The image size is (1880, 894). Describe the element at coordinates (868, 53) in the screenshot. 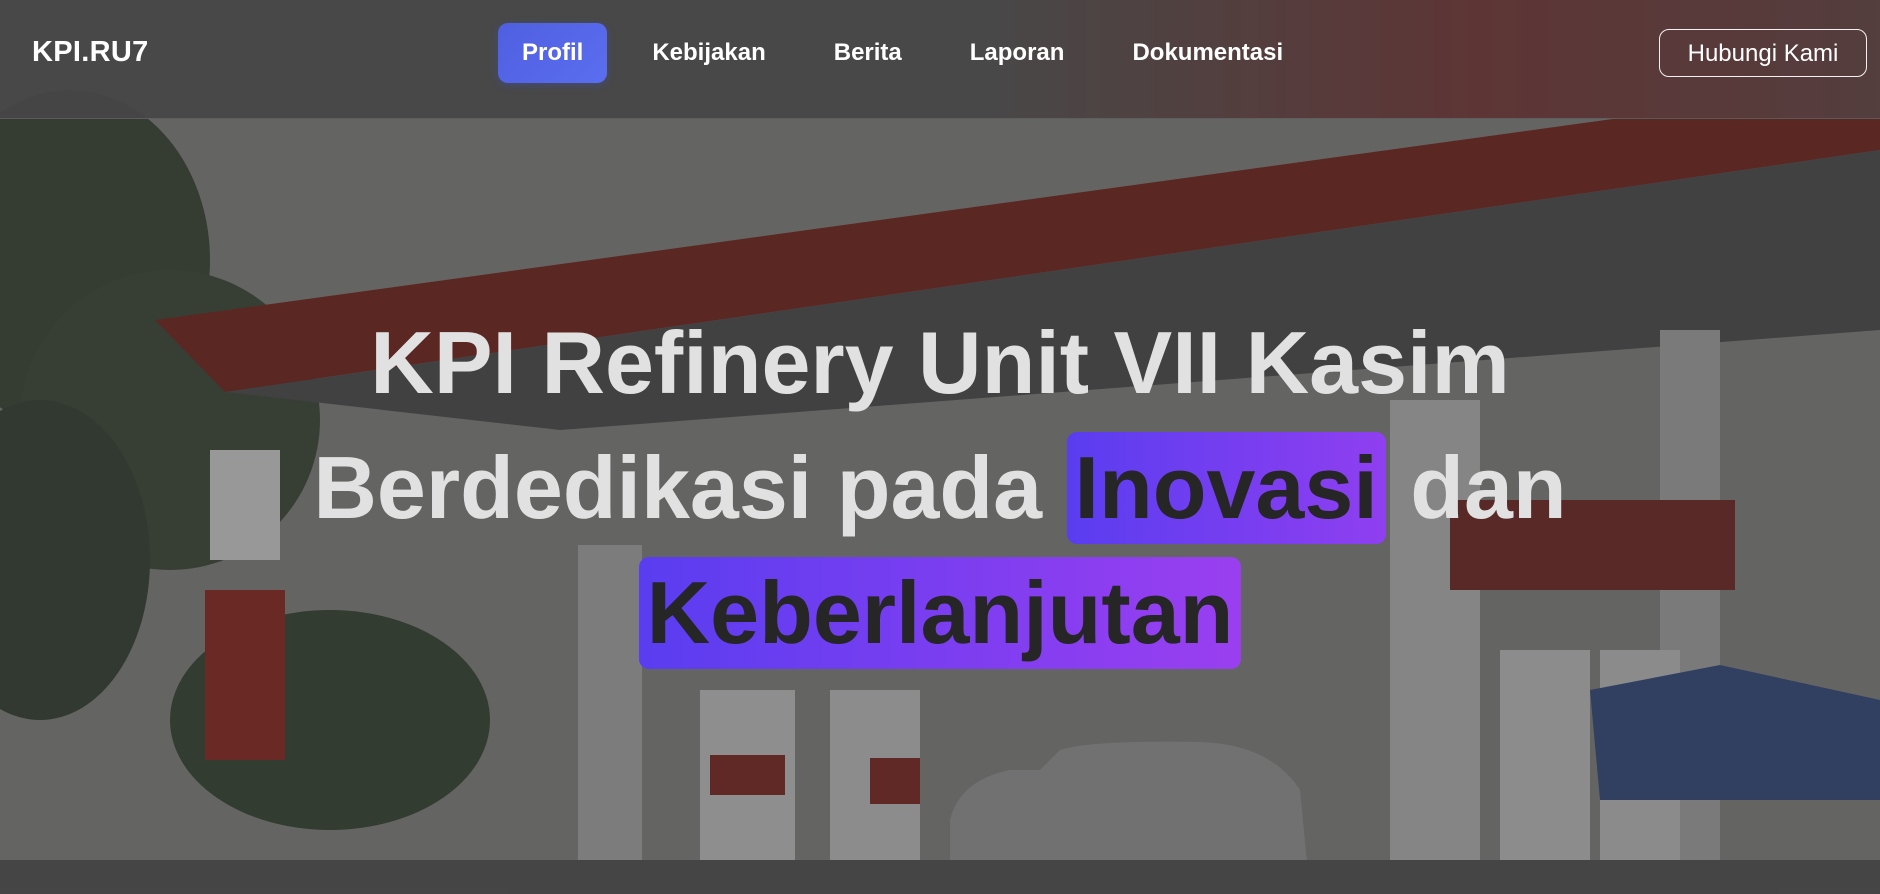

I see `nav-item-berita: Berita` at that location.